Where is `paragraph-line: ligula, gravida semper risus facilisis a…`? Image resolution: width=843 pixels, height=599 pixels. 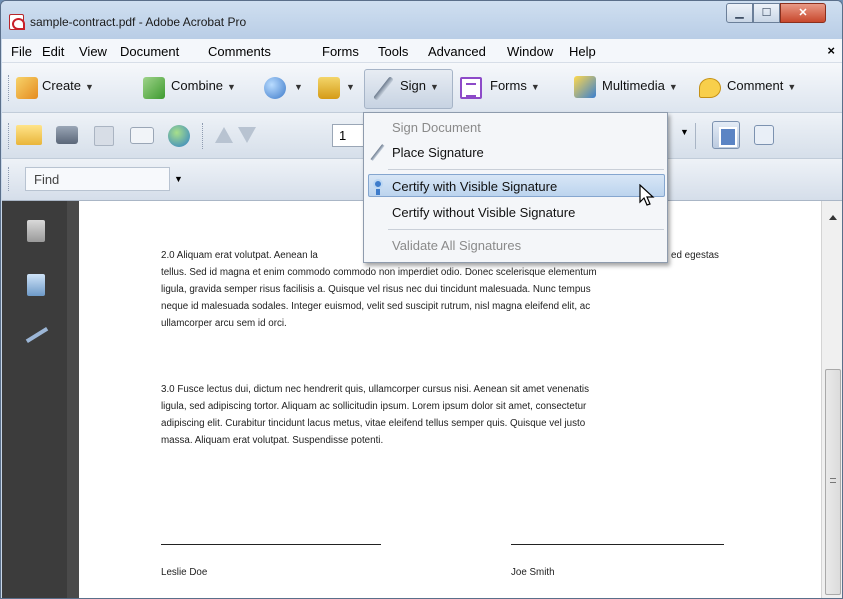
paragraph-line: ligula, gravida semper risus facilisis a… is located at coordinates (376, 289).